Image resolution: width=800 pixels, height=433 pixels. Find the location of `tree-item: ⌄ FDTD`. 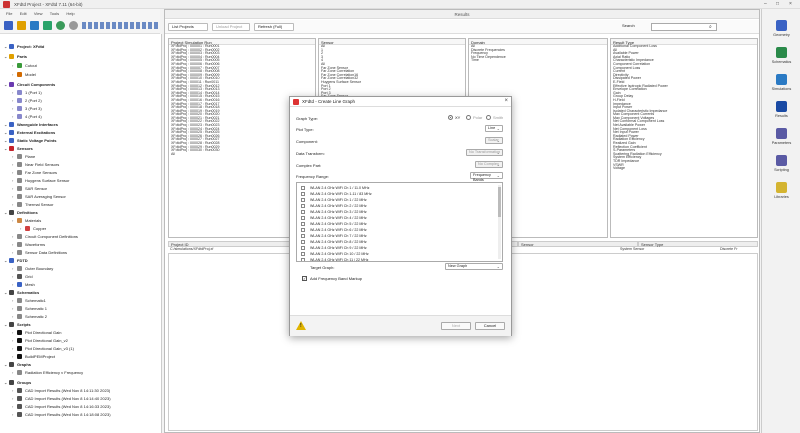

tree-item: ⌄ FDTD is located at coordinates (16, 260).